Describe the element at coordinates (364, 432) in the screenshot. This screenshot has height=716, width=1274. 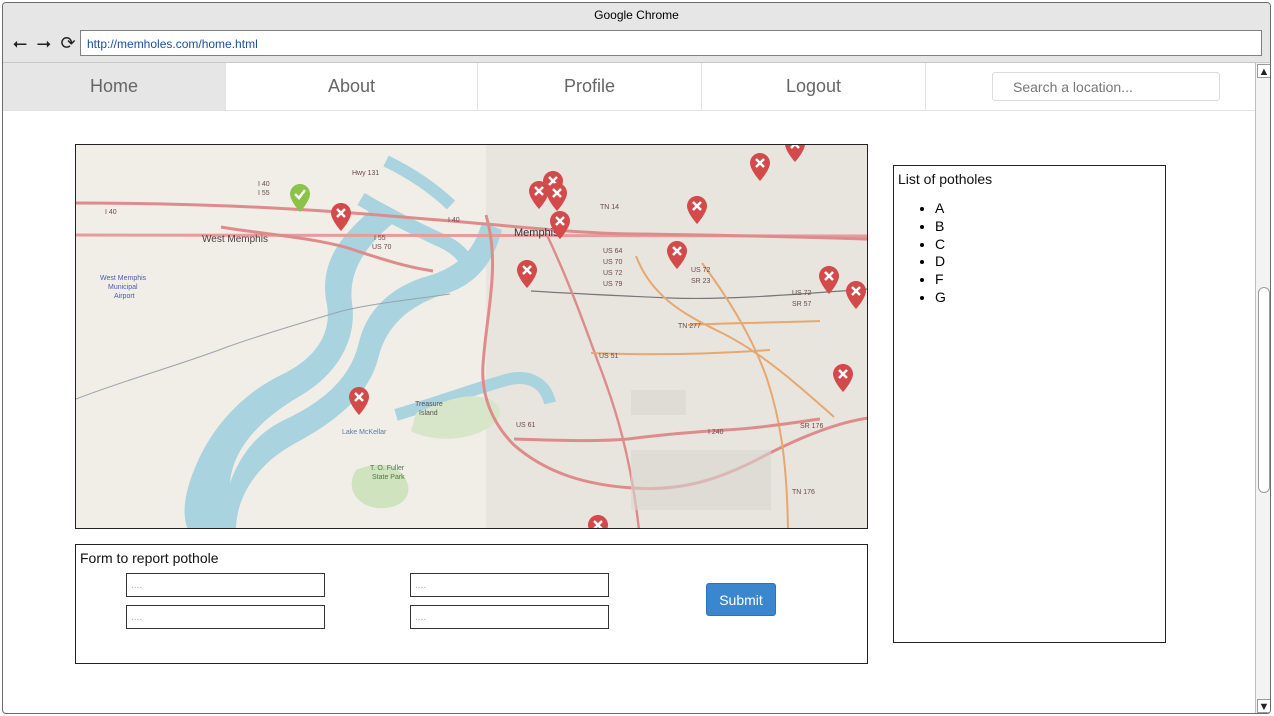
I see `svg-text: Lake McKellar` at that location.